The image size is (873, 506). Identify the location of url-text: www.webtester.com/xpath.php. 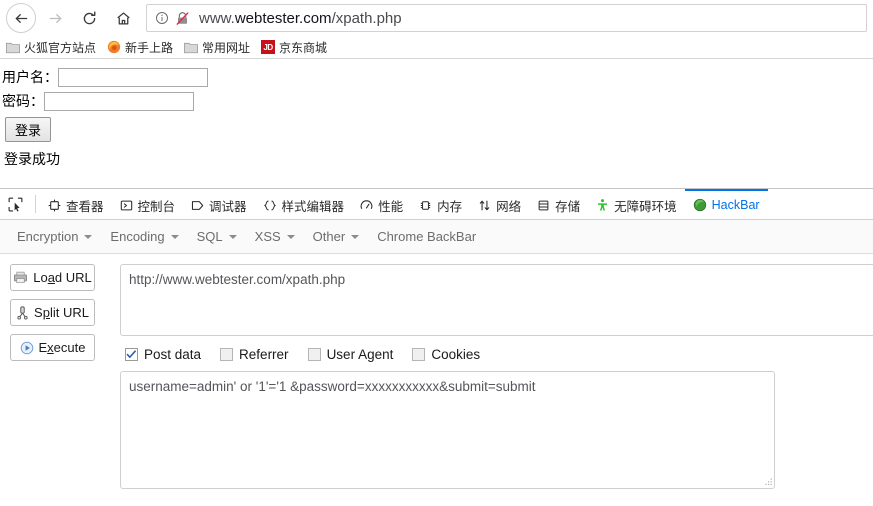
(300, 18).